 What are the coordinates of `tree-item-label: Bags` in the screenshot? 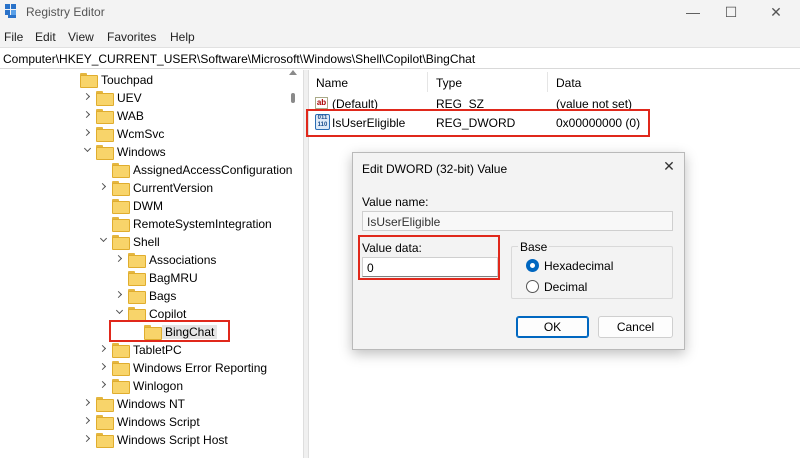 It's located at (163, 296).